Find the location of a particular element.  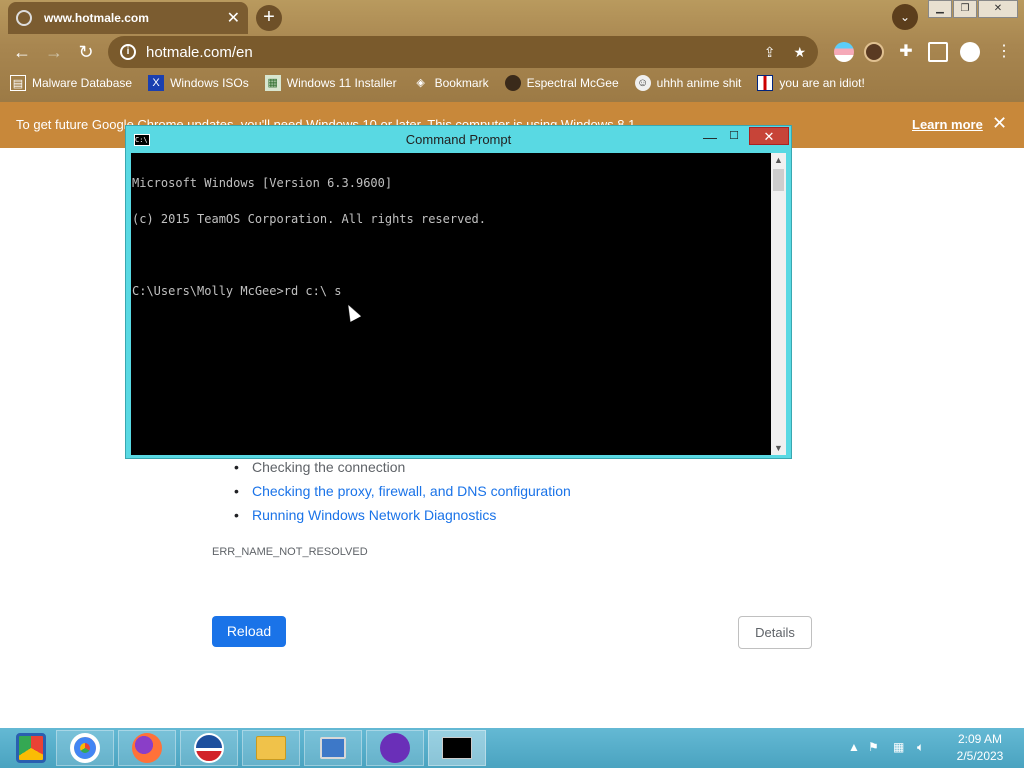

cmd-scrollbar: ▲ ▼ is located at coordinates (778, 304).